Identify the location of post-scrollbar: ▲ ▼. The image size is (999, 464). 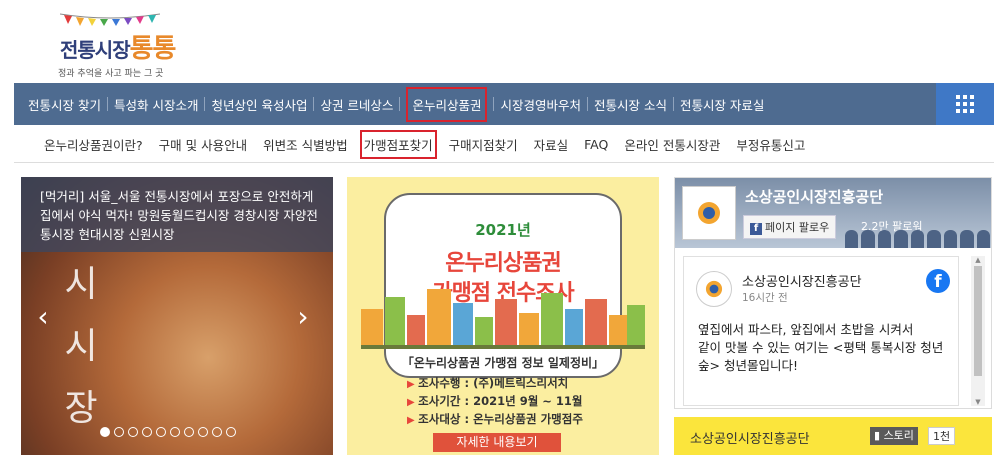
(978, 331).